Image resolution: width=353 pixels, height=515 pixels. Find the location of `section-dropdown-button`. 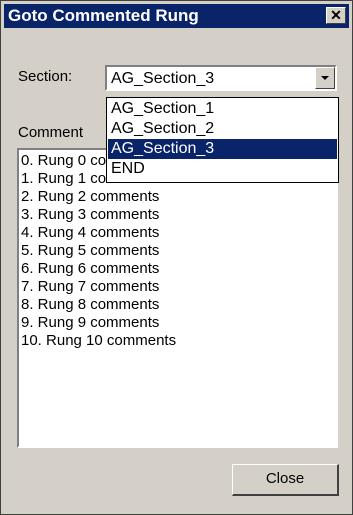

section-dropdown-button is located at coordinates (325, 78).